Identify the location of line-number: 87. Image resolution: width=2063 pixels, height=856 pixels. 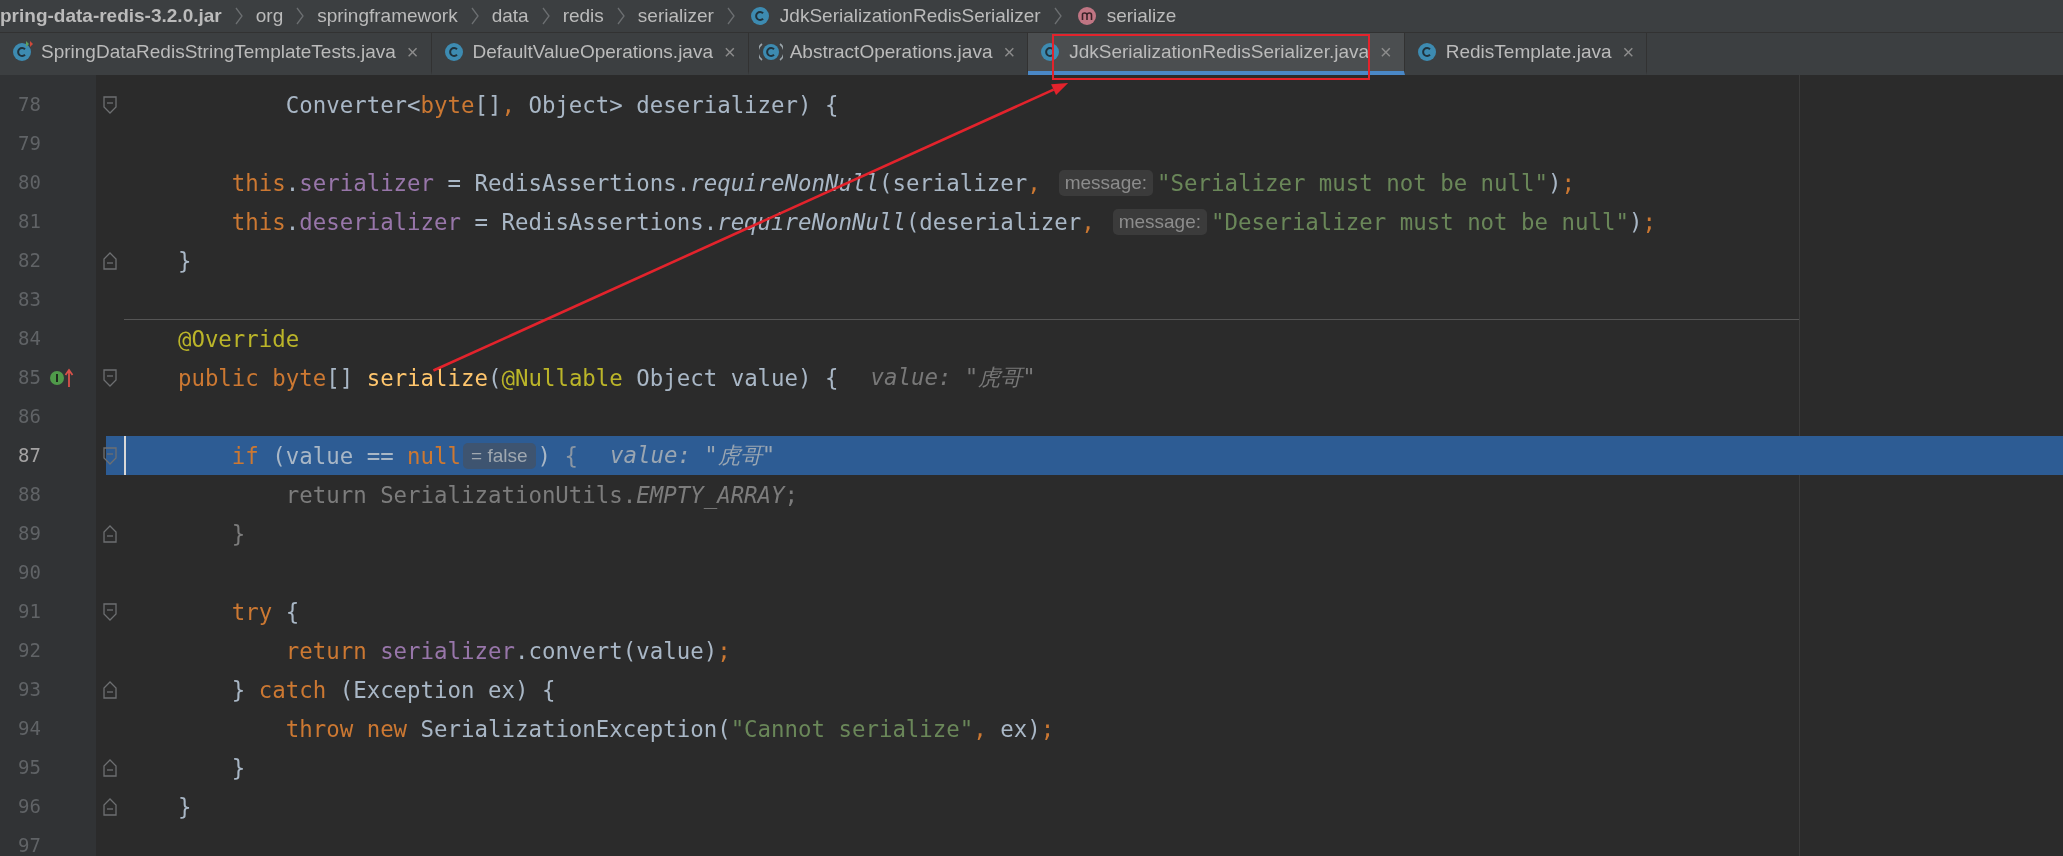
(29, 455).